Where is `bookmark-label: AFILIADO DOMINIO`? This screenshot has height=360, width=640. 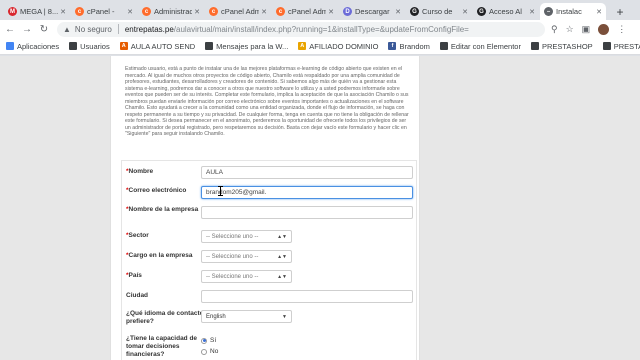
bookmark-label: AFILIADO DOMINIO is located at coordinates (344, 46).